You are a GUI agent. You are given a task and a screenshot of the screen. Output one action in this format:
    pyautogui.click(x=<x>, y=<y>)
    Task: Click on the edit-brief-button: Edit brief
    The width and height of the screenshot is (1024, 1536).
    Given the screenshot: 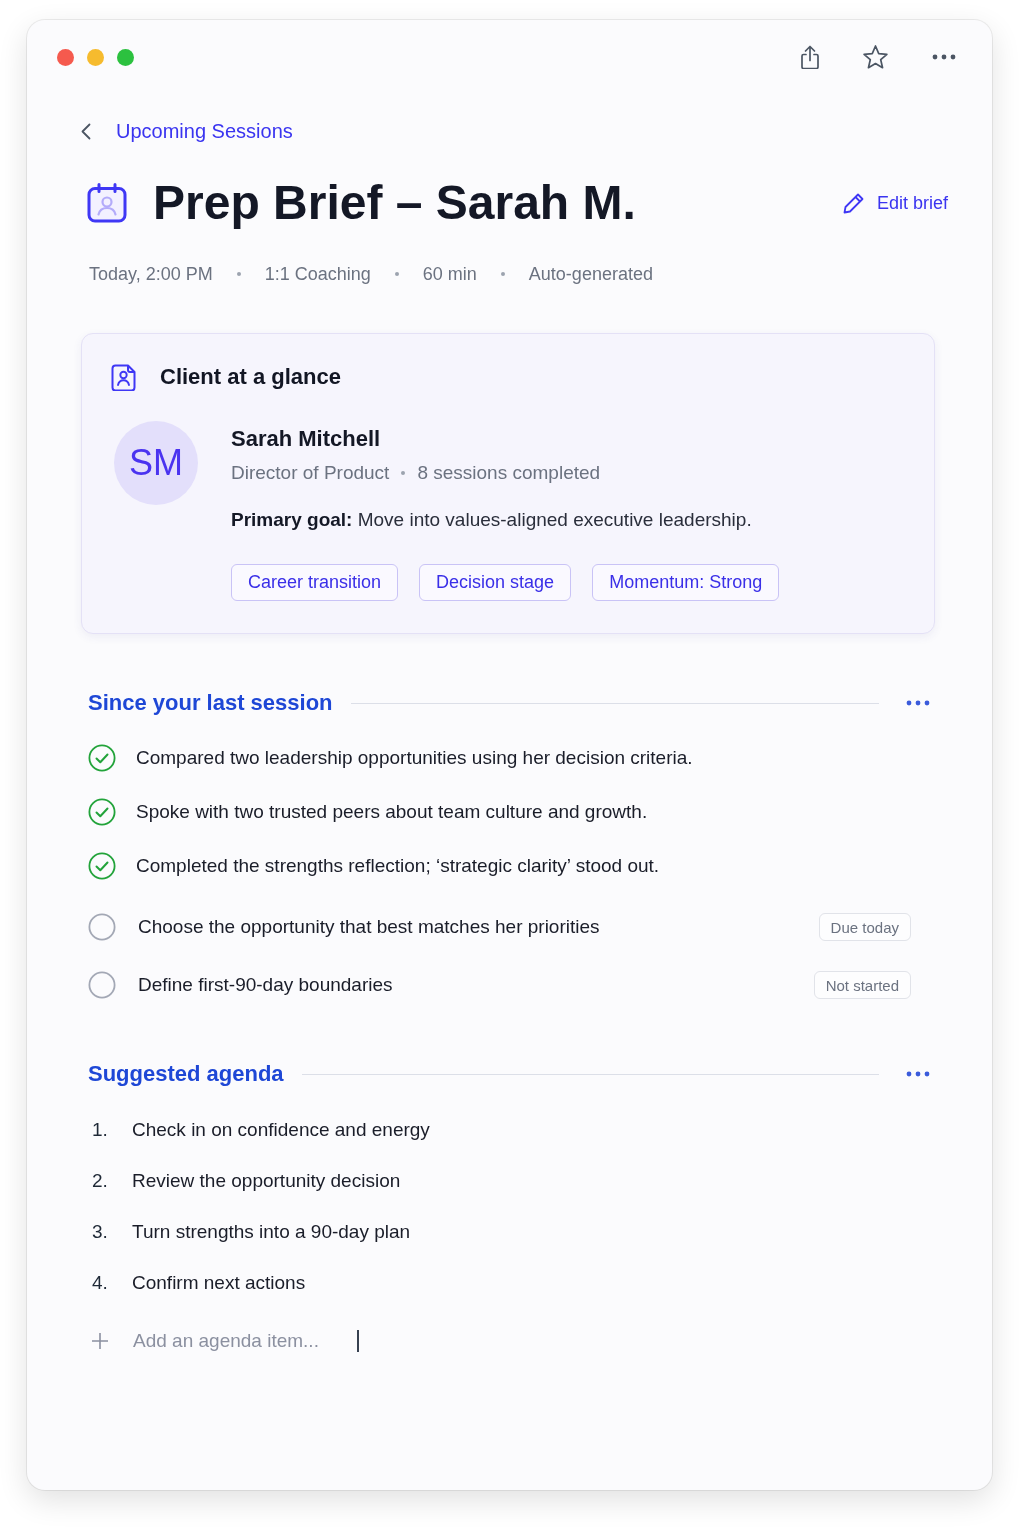 What is the action you would take?
    pyautogui.click(x=895, y=203)
    